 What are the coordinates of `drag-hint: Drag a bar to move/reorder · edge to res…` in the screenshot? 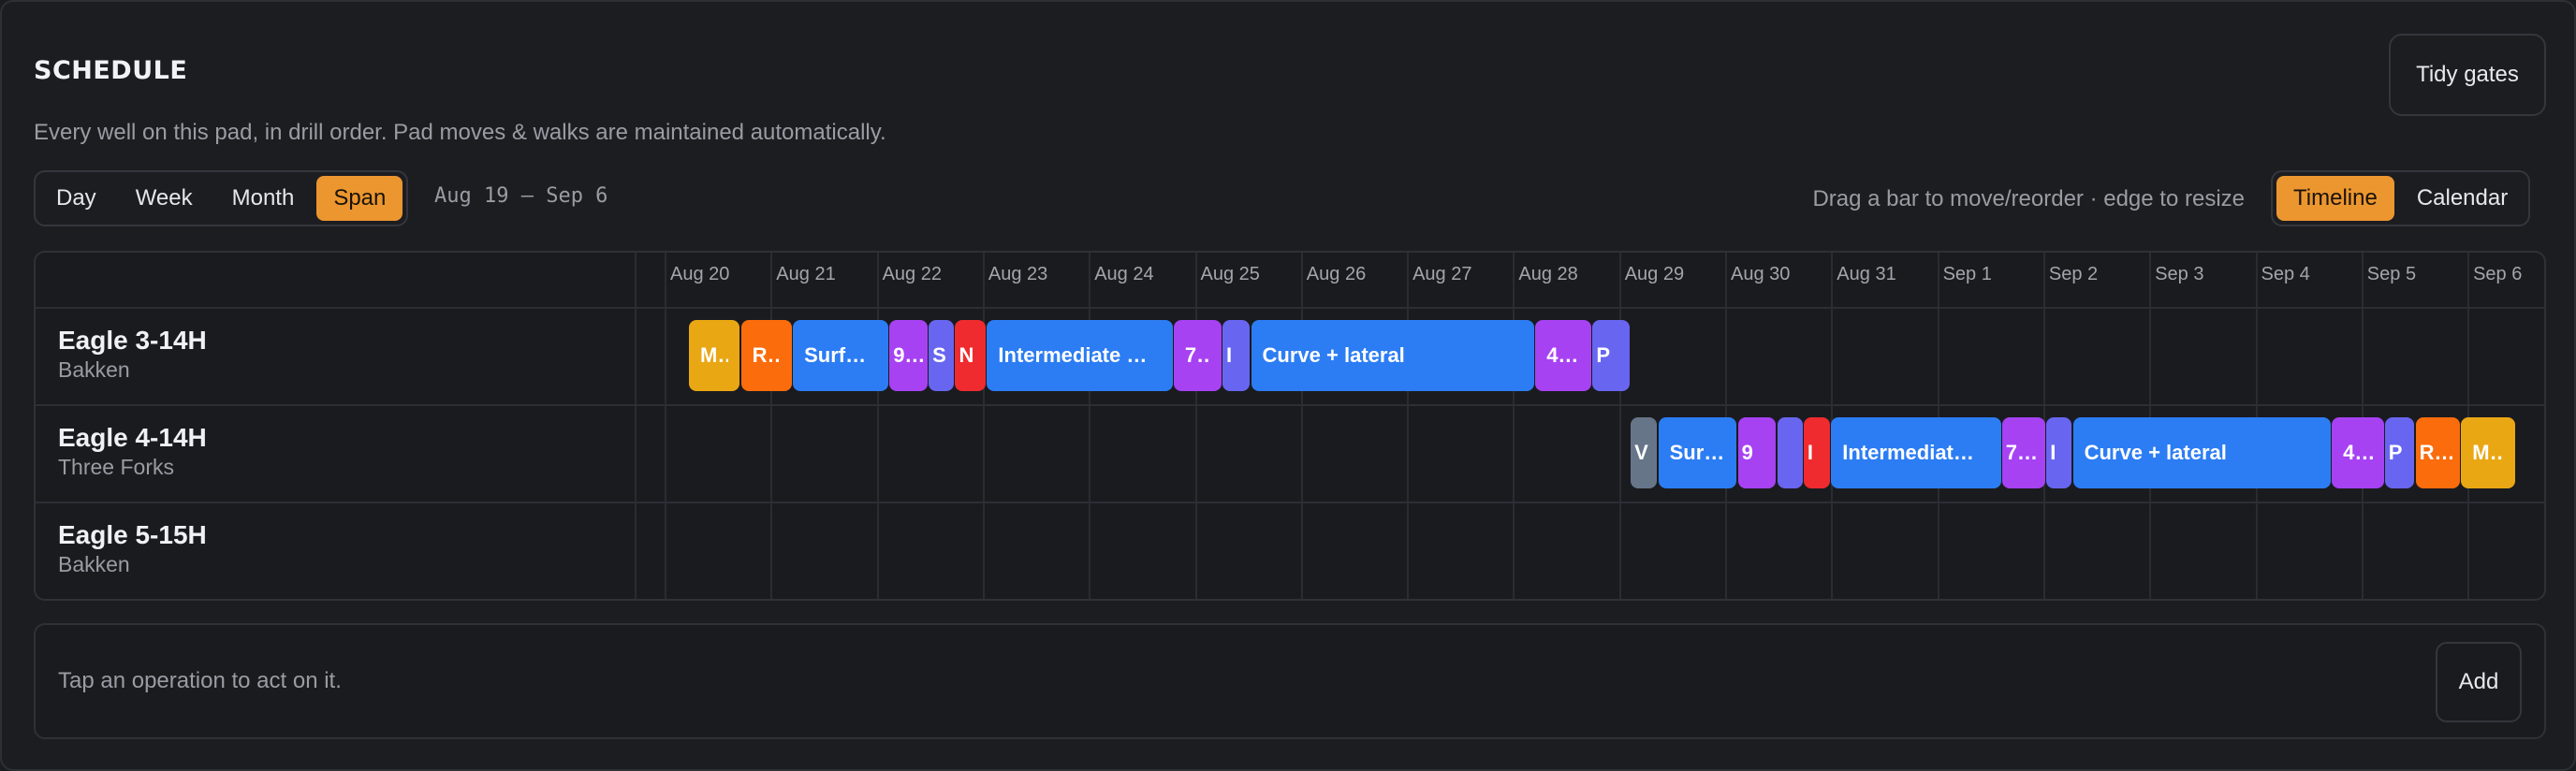 It's located at (2028, 198).